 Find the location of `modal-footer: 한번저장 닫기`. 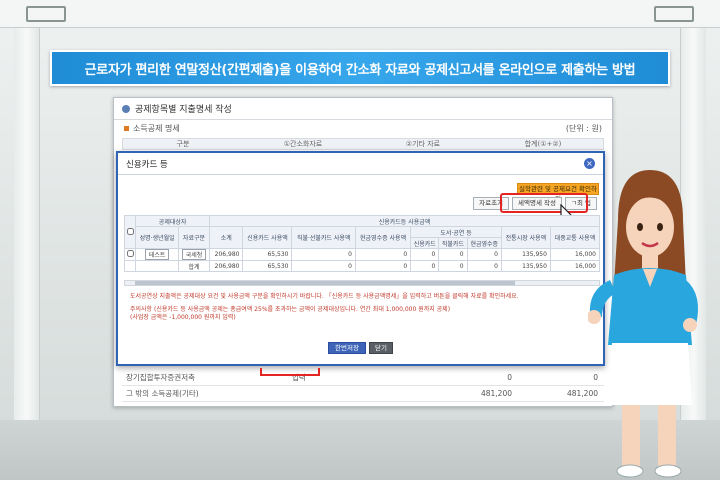

modal-footer: 한번저장 닫기 is located at coordinates (360, 348).